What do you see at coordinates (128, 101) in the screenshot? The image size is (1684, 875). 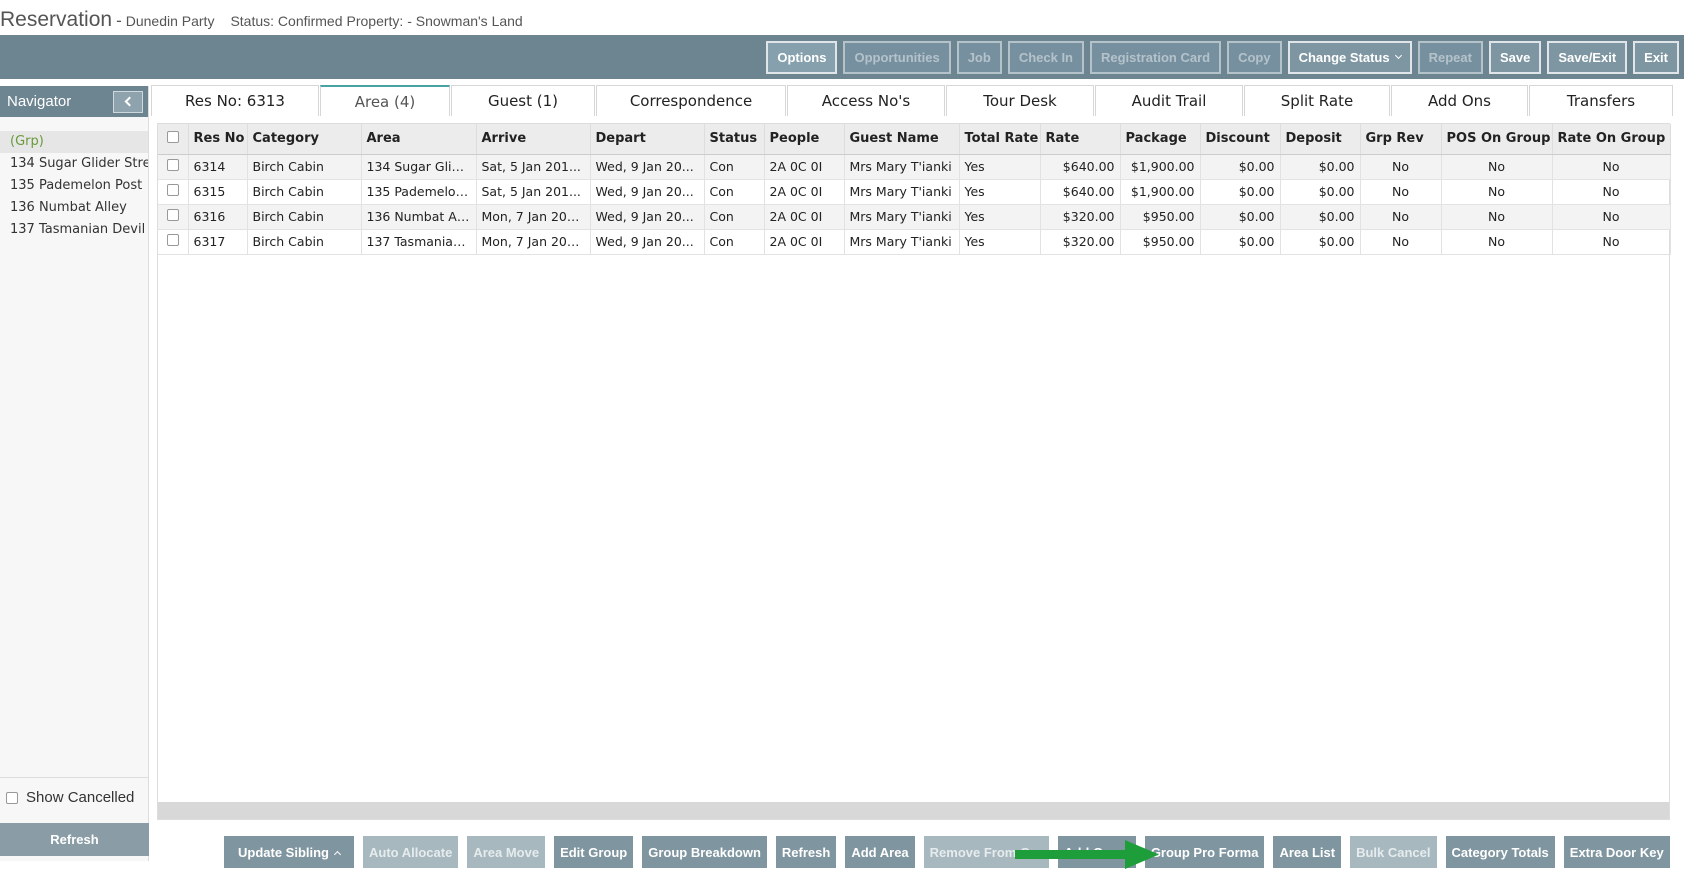 I see `collapse-navigator-button` at bounding box center [128, 101].